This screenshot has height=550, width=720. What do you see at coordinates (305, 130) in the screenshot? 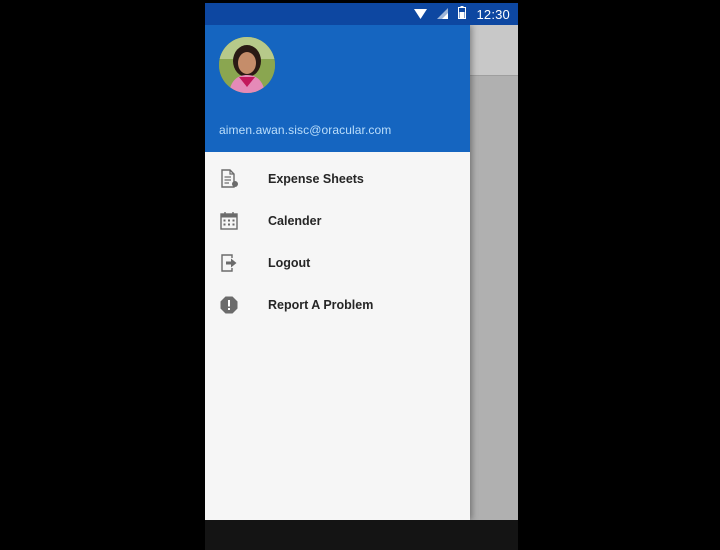
I see `user-email: aimen.awan.sisc@oracular.com` at bounding box center [305, 130].